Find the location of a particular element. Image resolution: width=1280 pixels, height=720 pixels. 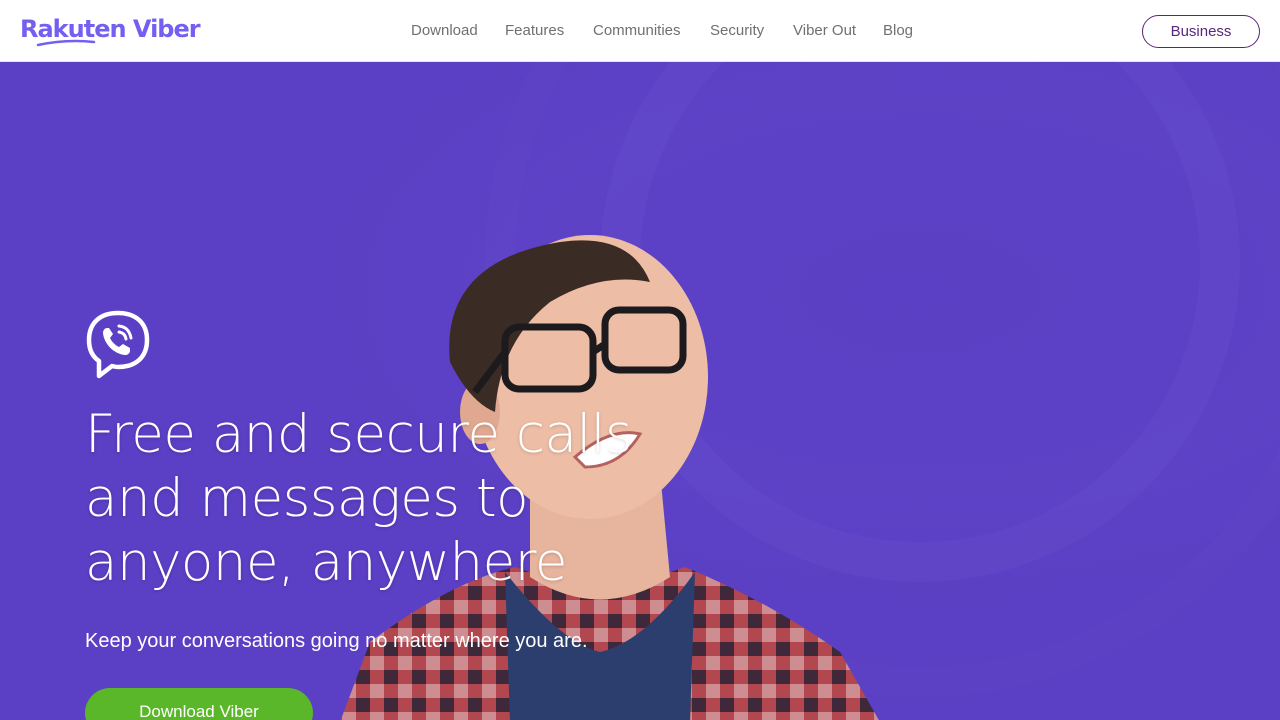

rakuten-viber-logo: Rakuten Viber is located at coordinates (110, 31).